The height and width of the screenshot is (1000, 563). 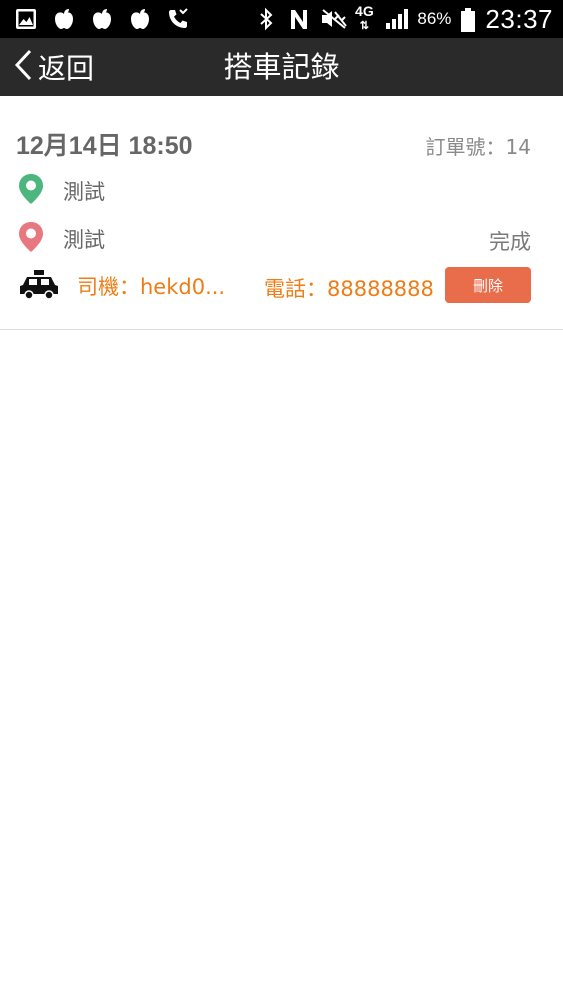 I want to click on destination-text: 測試, so click(x=84, y=240).